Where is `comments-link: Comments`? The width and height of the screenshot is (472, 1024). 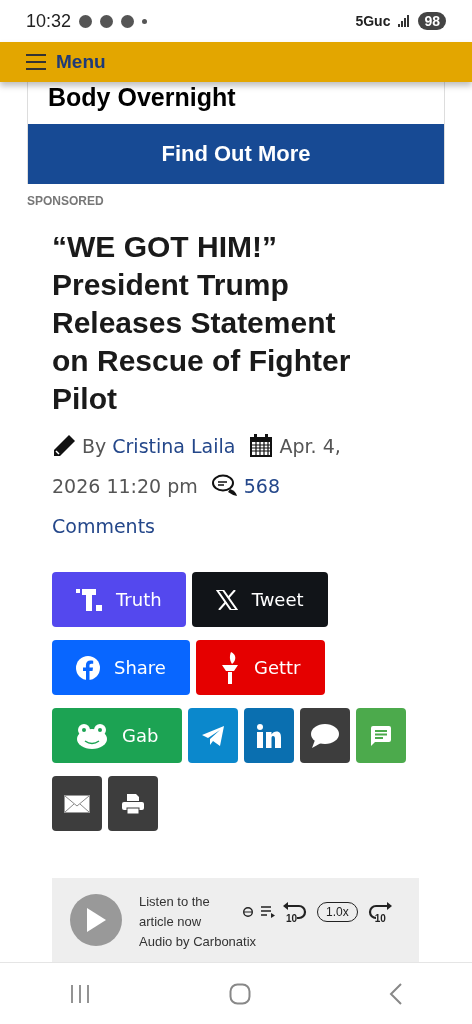
comments-link: Comments is located at coordinates (227, 526).